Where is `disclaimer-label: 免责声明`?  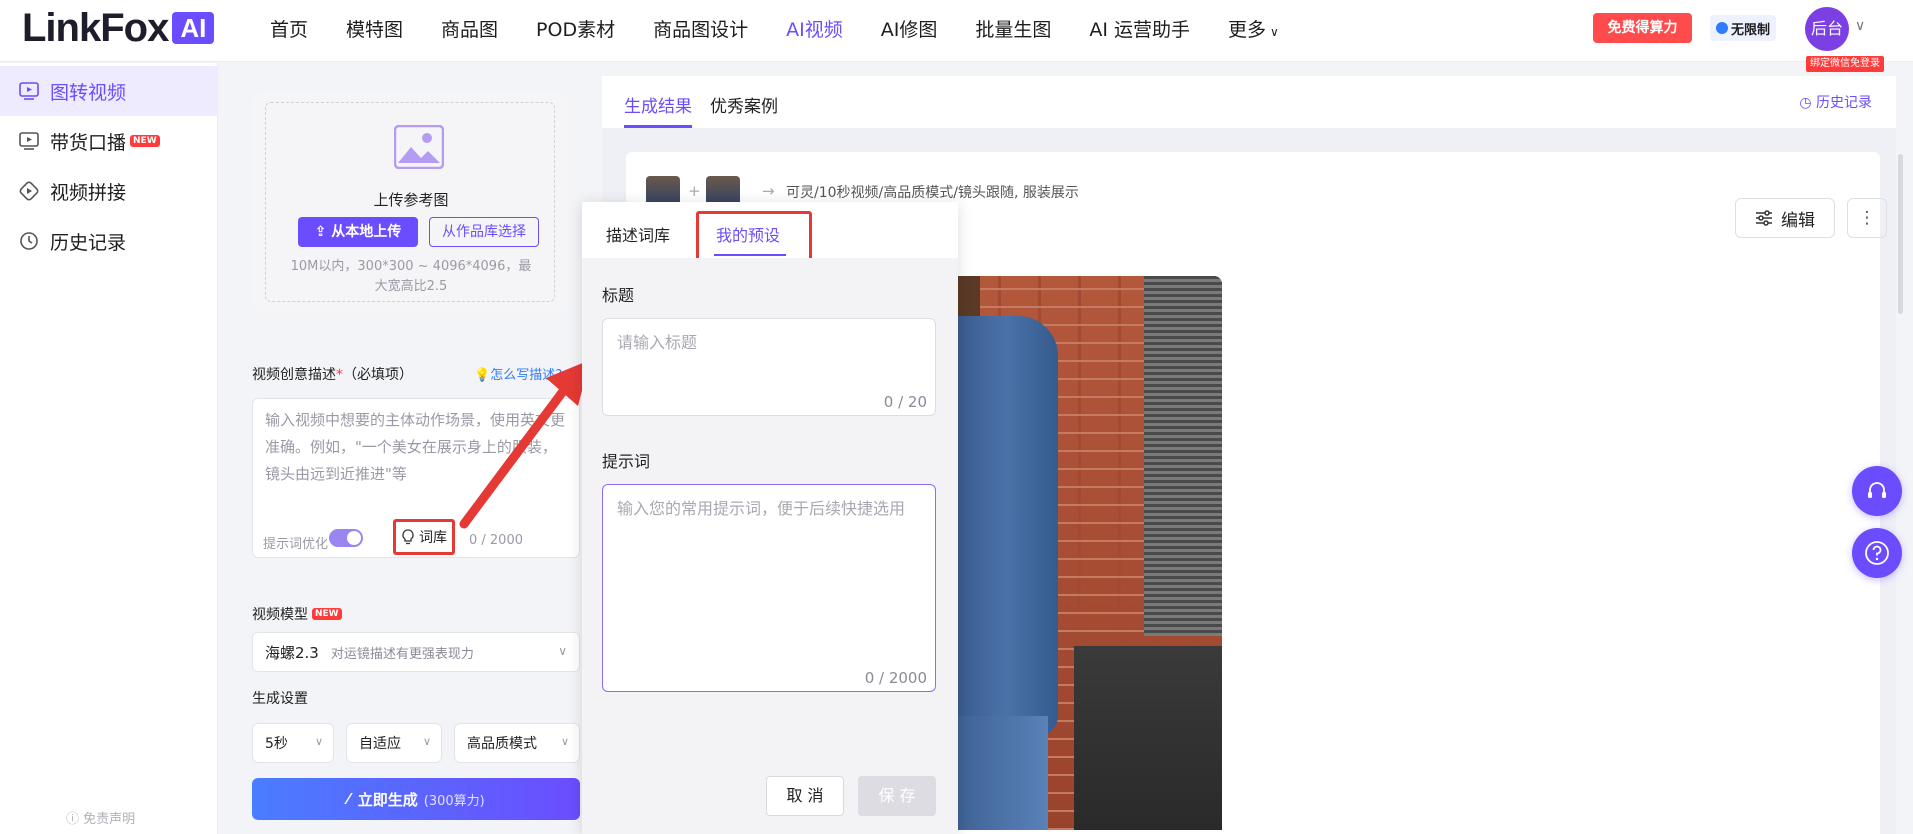
disclaimer-label: 免责声明 is located at coordinates (109, 819).